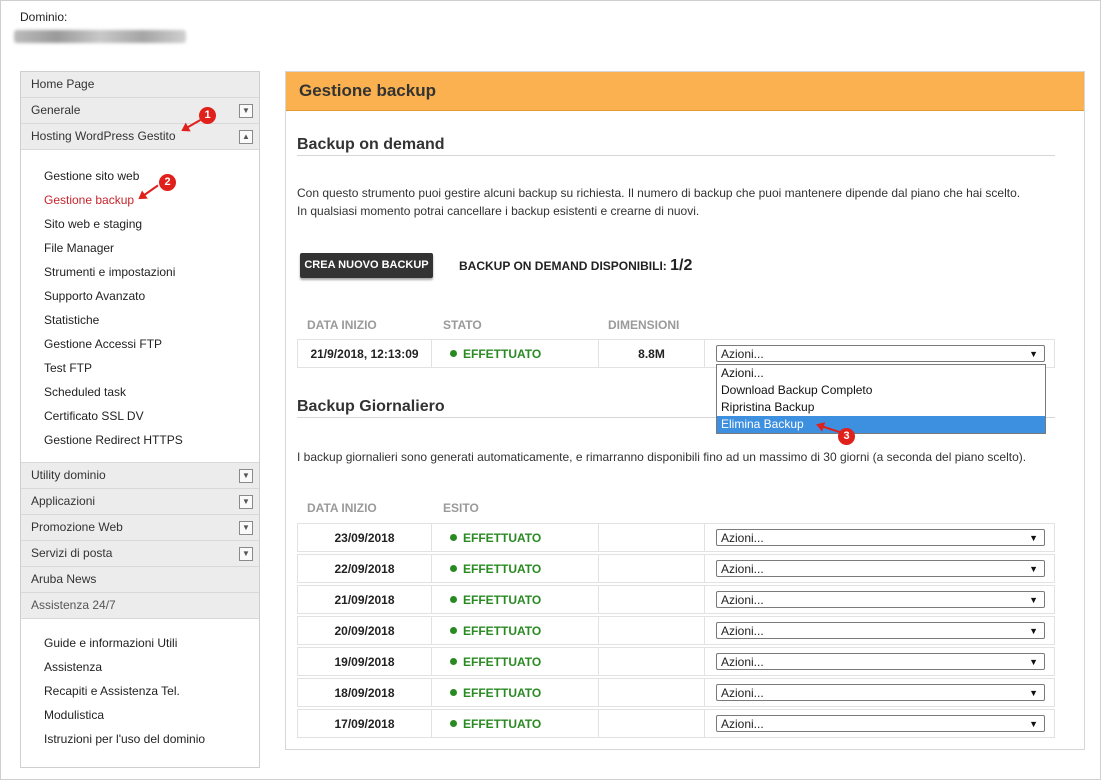  I want to click on table-row: 19/09/2018 EFFETTUATO Azioni... ▼, so click(676, 661).